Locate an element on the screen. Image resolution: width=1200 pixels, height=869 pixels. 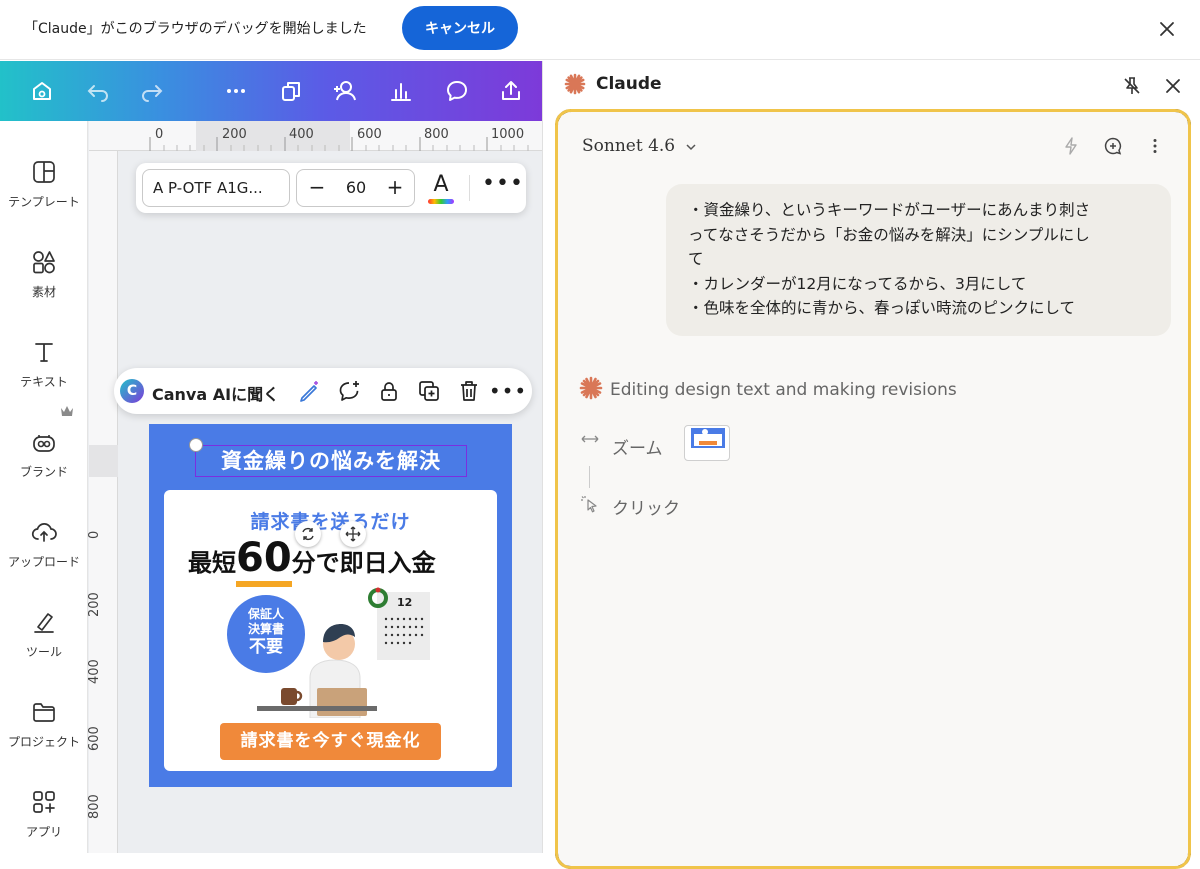
share-people-icon is located at coordinates (346, 91).